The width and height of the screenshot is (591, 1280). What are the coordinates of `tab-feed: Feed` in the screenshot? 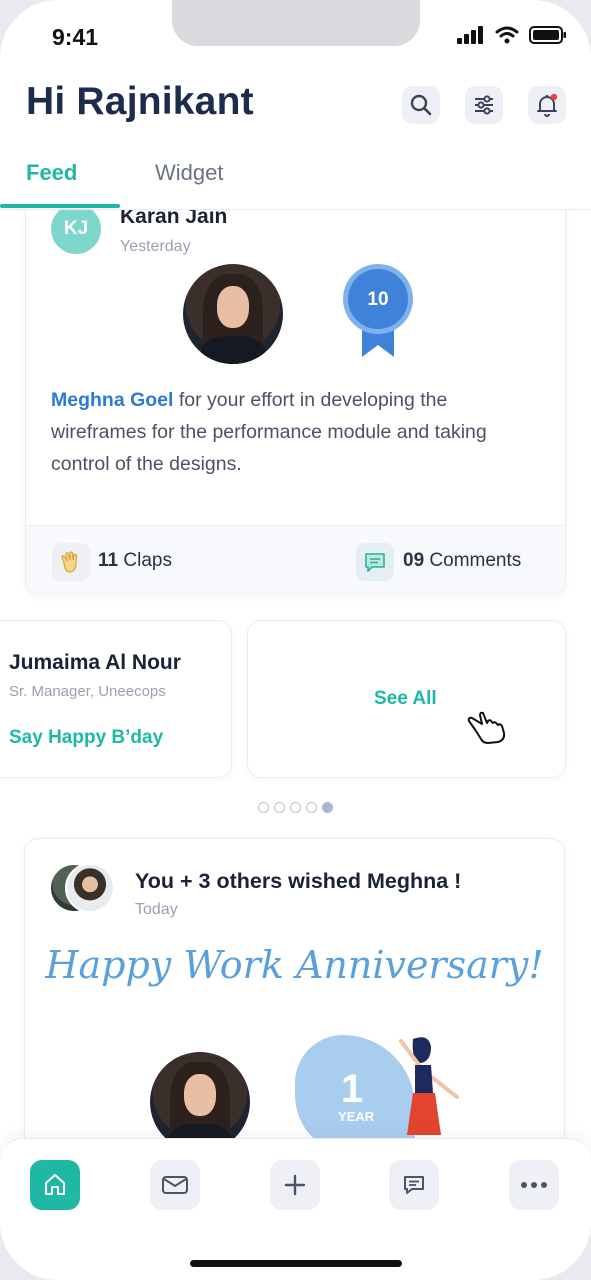 It's located at (51, 173).